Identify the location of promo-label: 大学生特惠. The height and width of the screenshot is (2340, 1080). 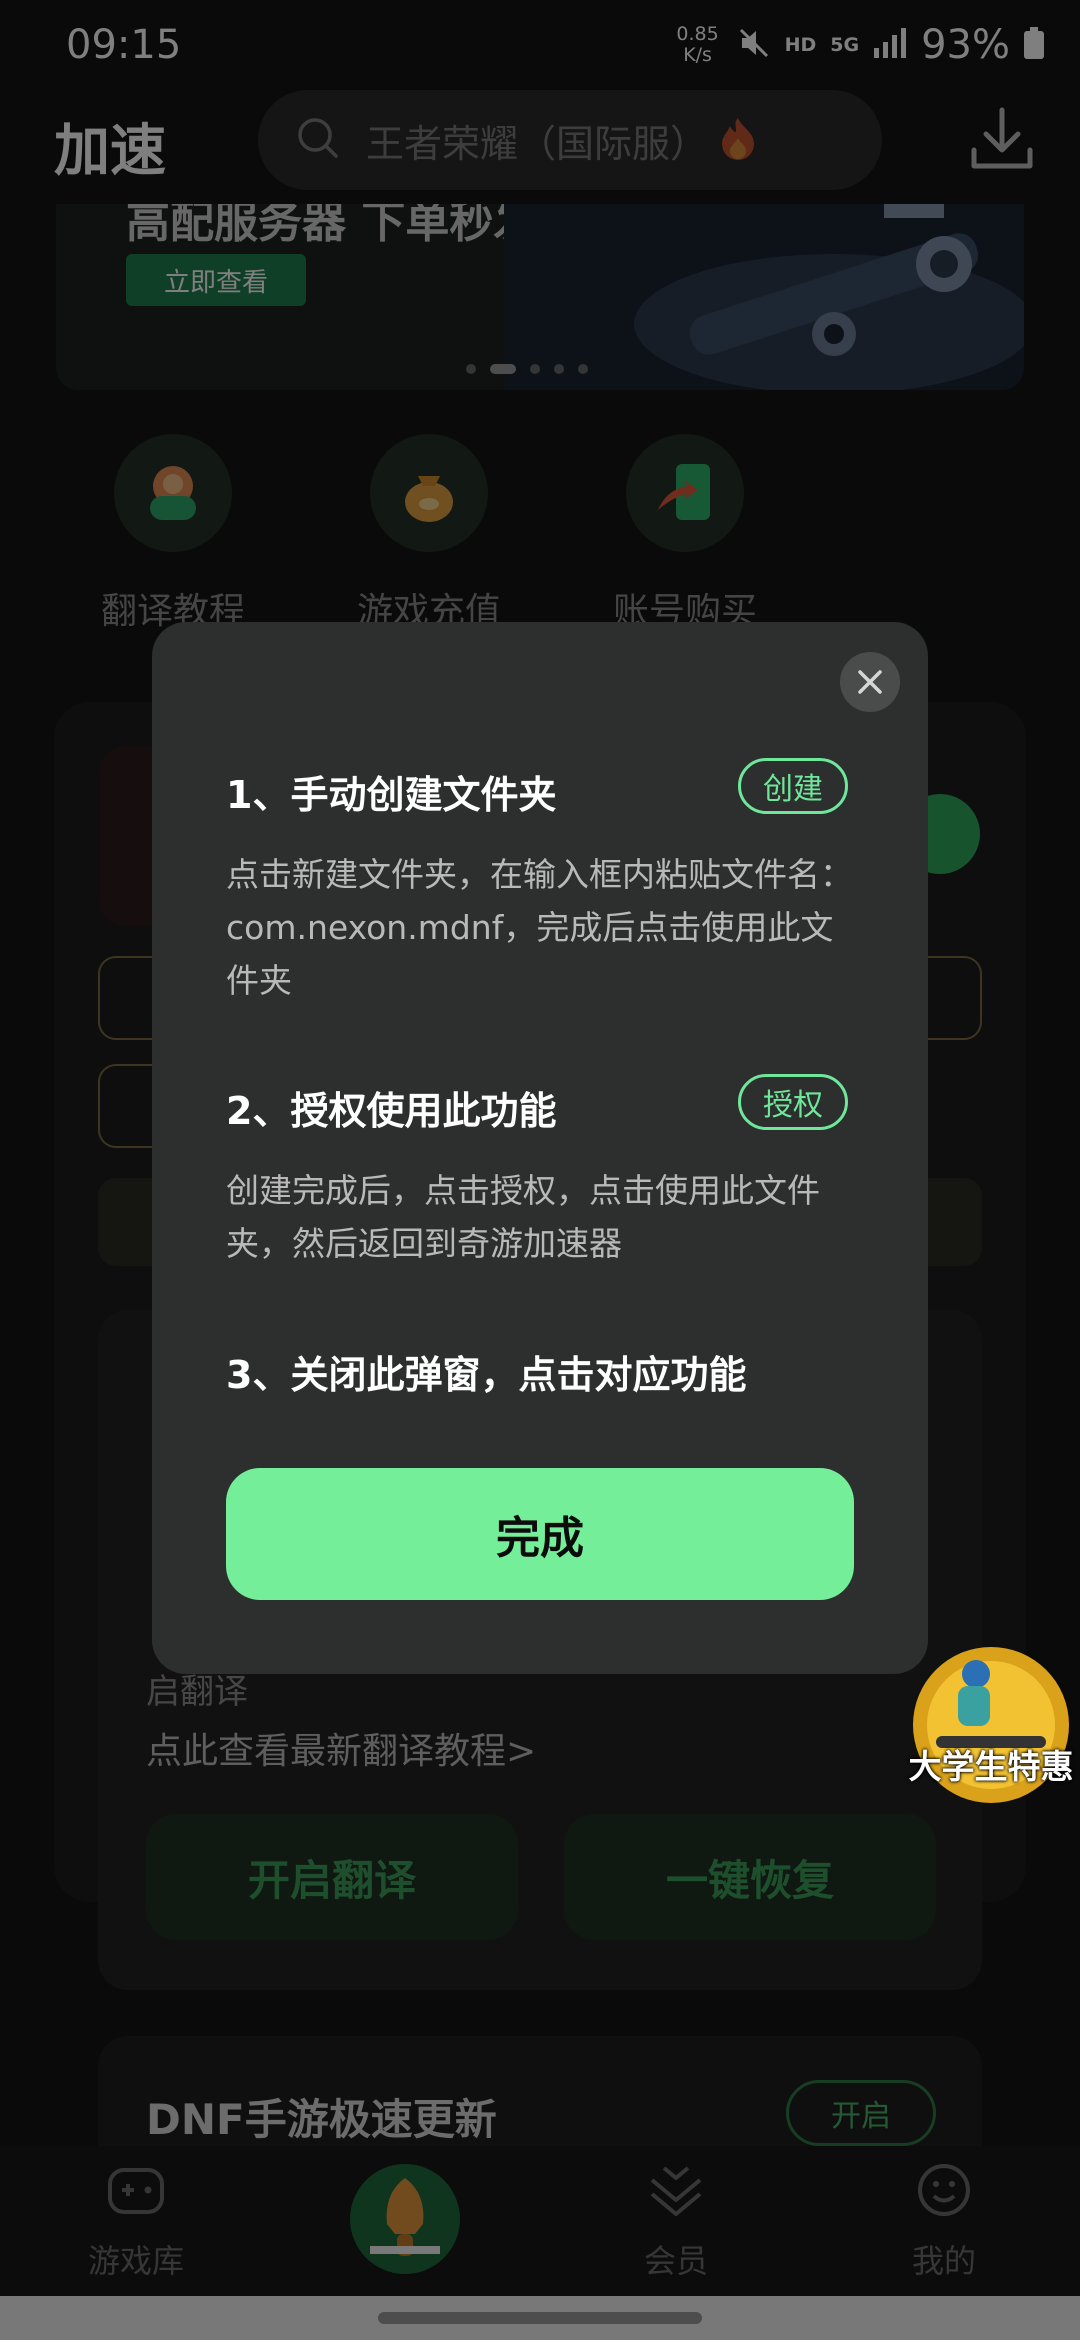
(991, 1766).